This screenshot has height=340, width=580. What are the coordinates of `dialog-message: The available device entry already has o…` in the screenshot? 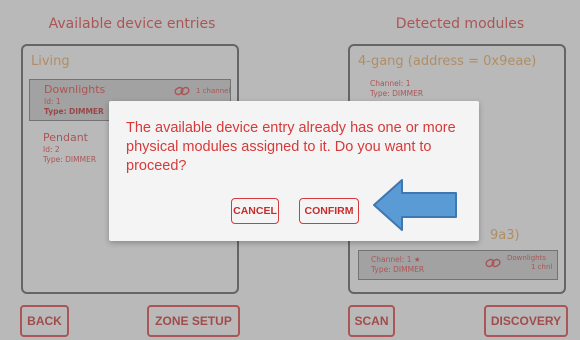 It's located at (291, 147).